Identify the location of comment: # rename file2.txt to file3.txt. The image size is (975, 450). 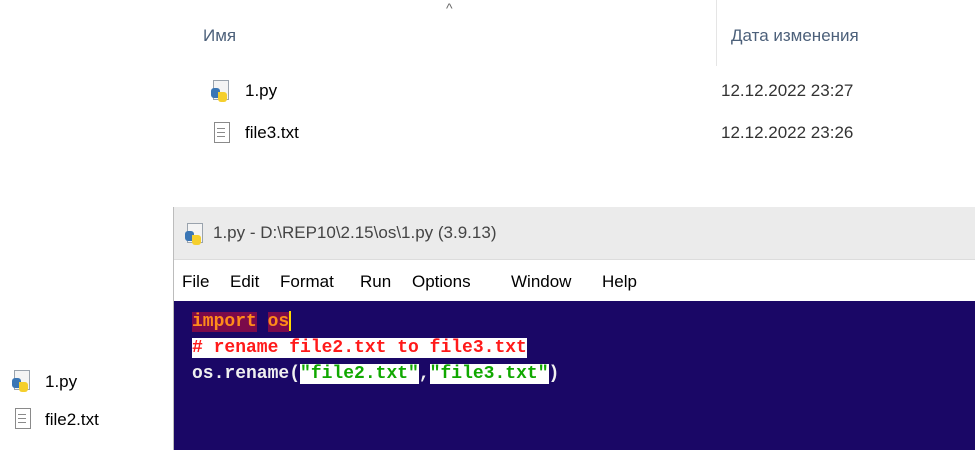
(359, 348).